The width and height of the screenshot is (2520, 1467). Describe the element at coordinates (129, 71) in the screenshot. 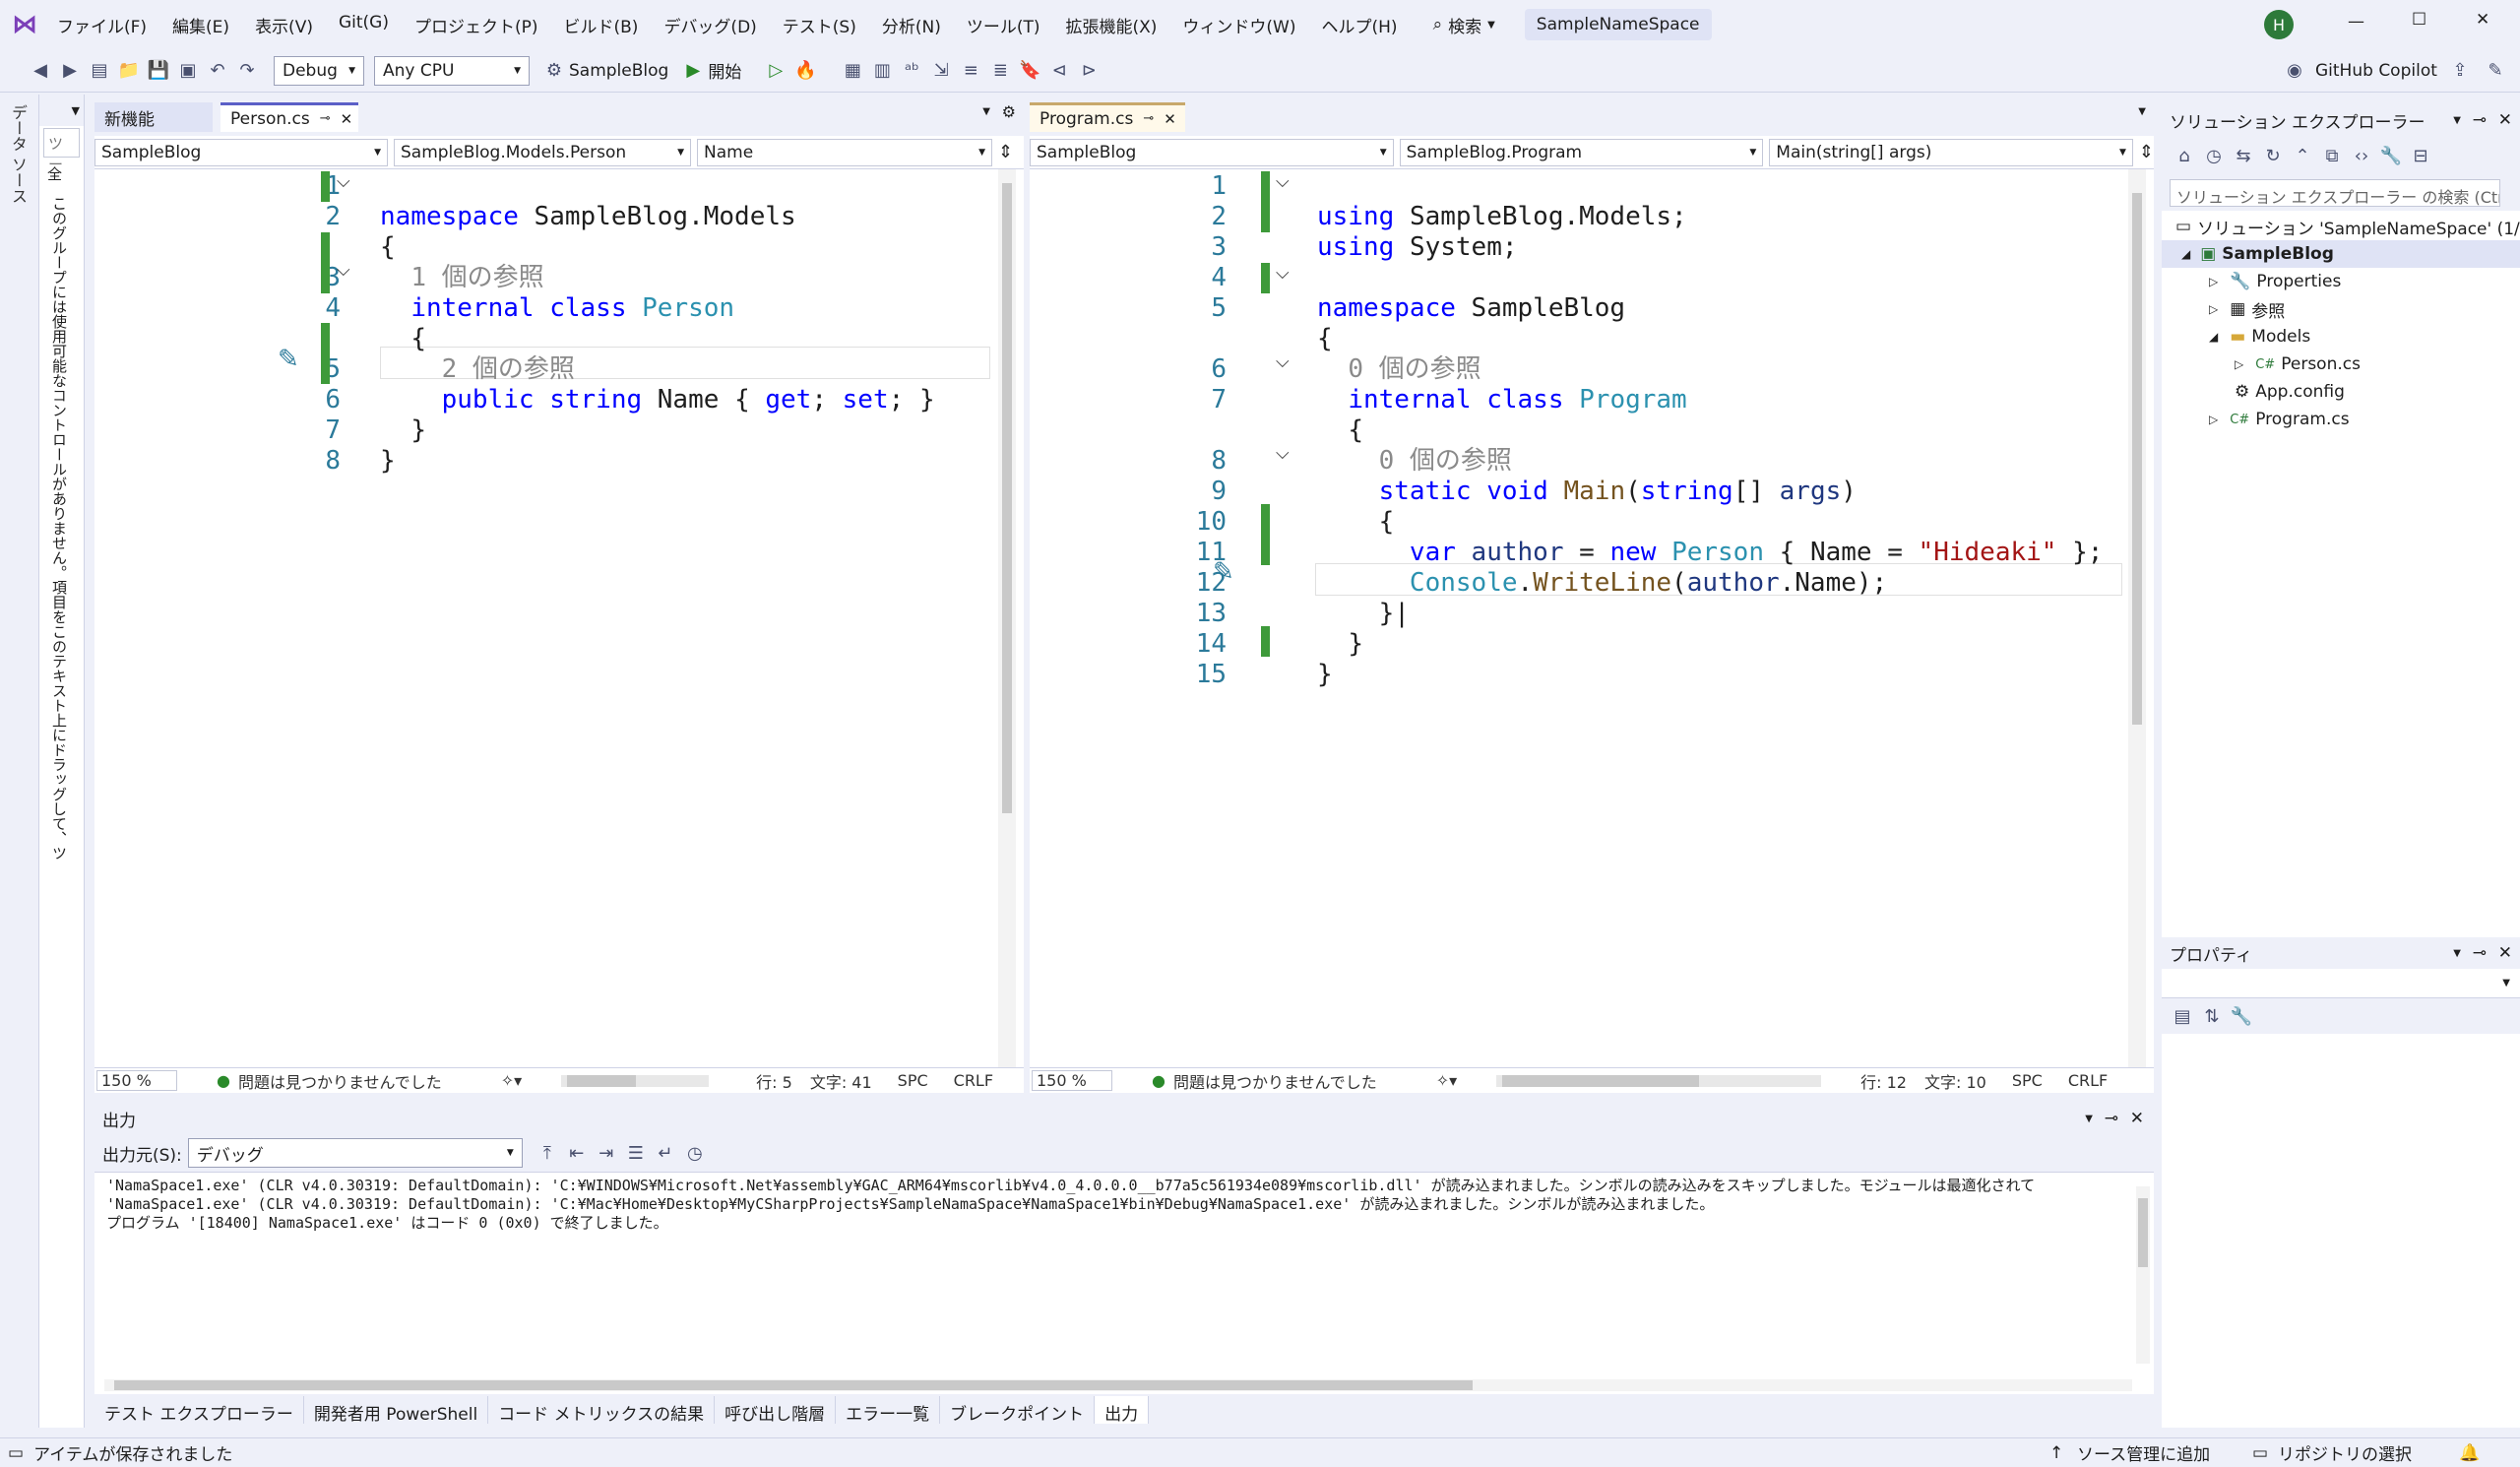

I see `open-folder-icon: 📁` at that location.